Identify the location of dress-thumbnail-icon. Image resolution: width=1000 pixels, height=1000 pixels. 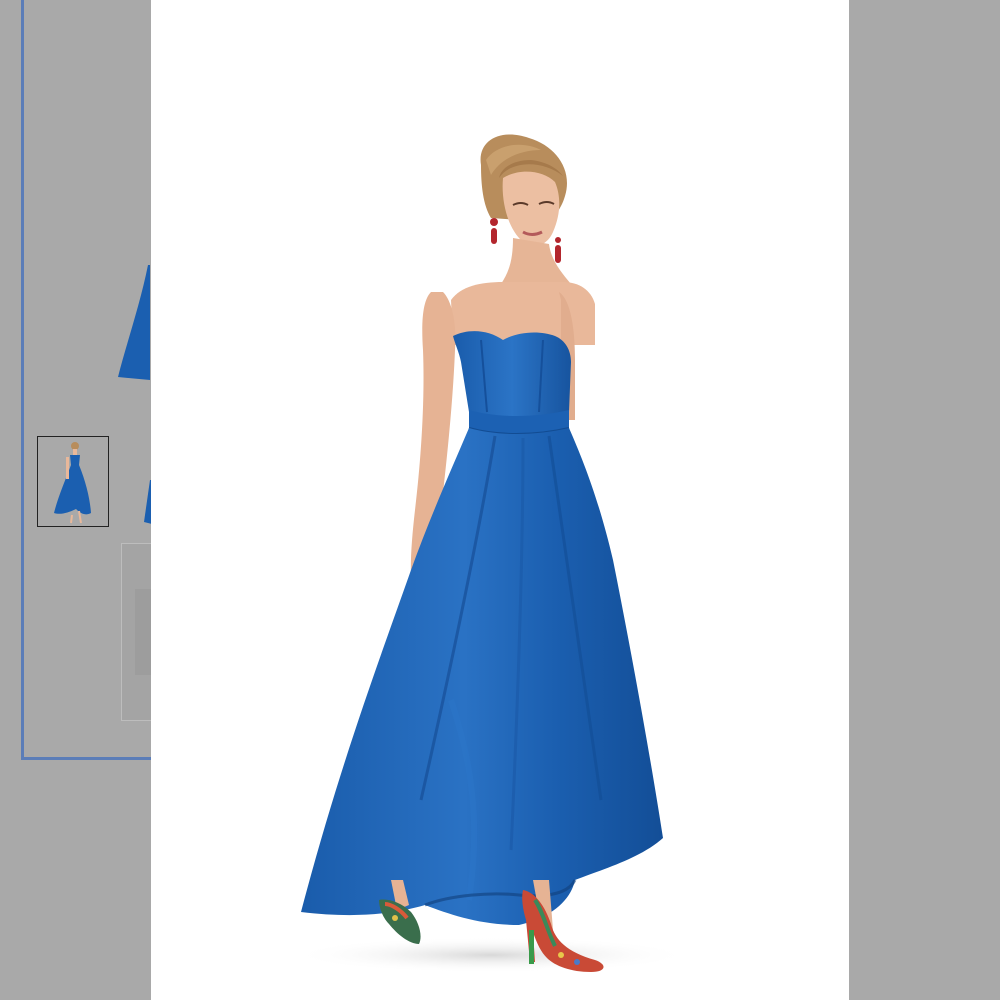
(72, 483).